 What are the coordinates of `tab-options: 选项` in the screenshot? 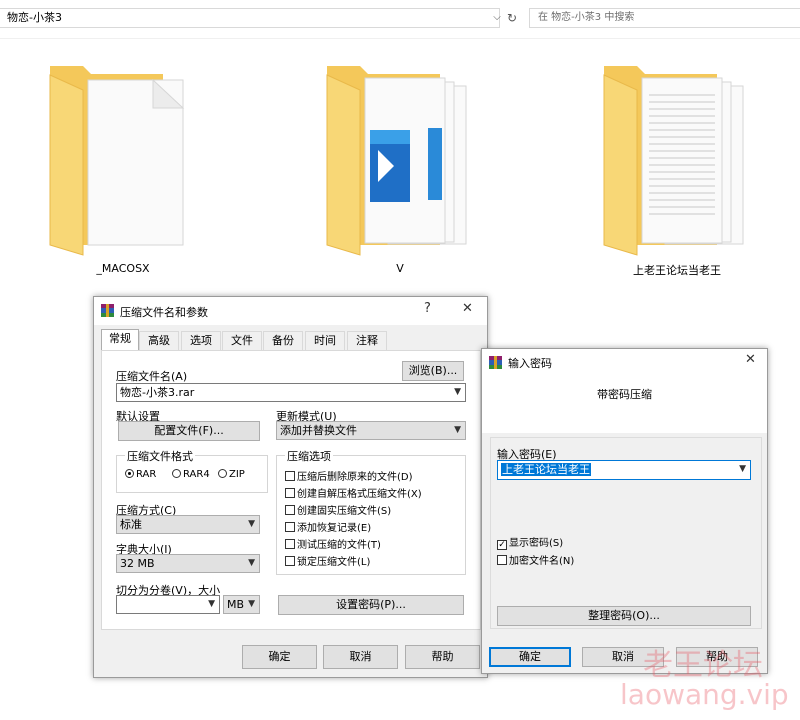 It's located at (201, 340).